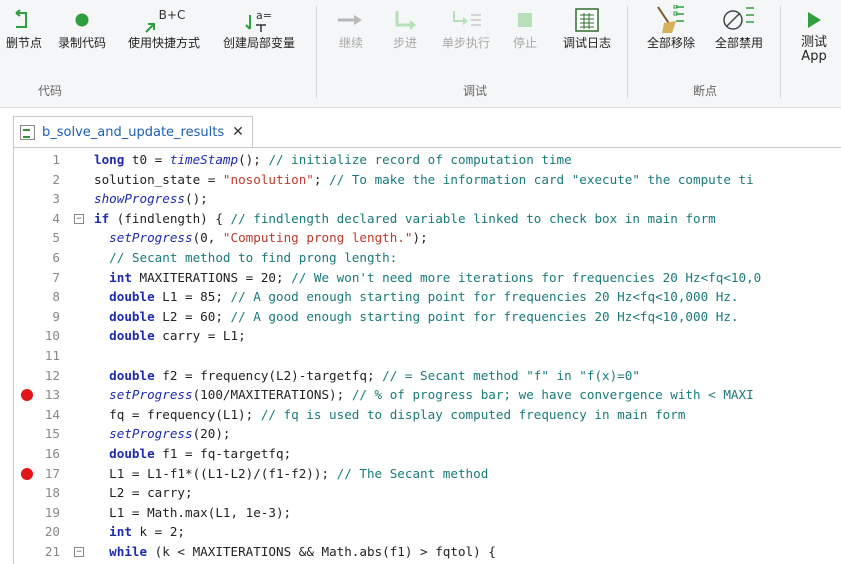 Image resolution: width=841 pixels, height=564 pixels. What do you see at coordinates (170, 434) in the screenshot?
I see `code-text: setProgress(20);` at bounding box center [170, 434].